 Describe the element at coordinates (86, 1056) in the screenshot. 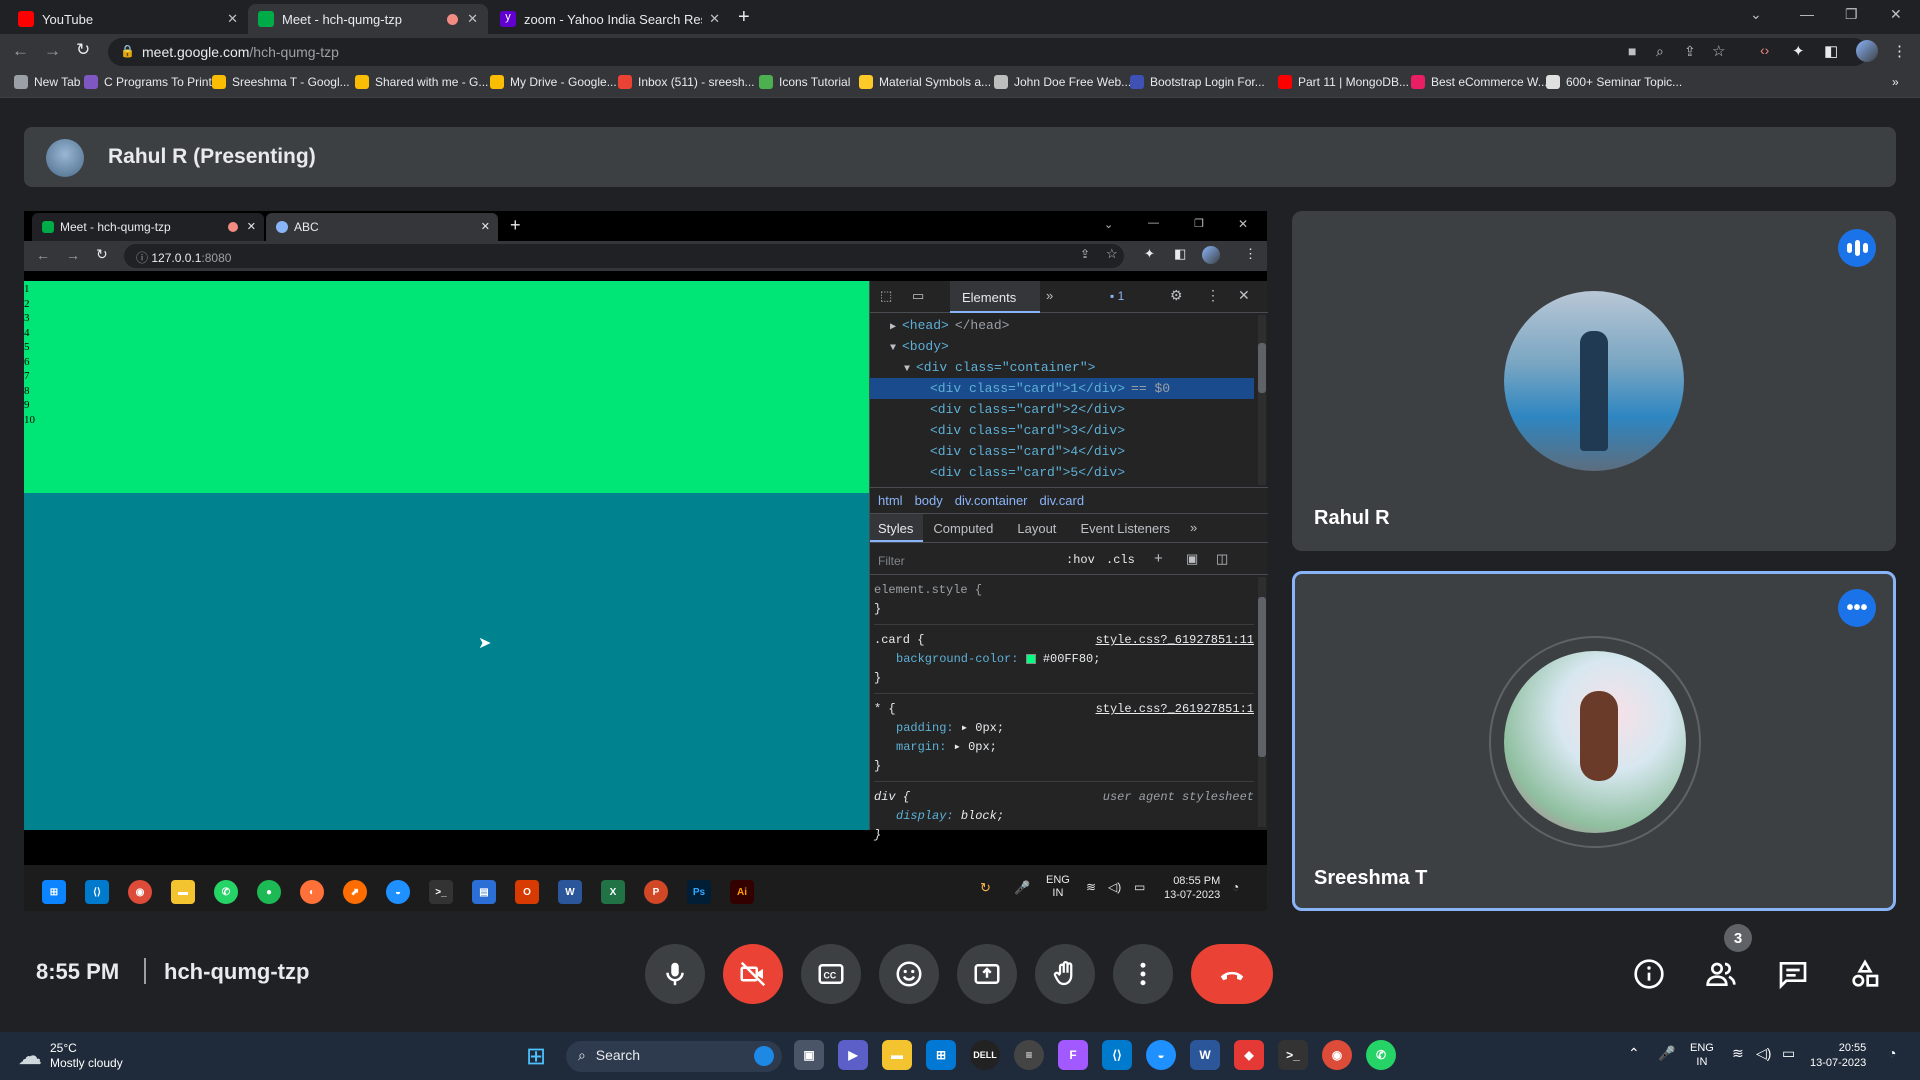

I see `weather-widget: 25°C Mostly cloudy` at that location.